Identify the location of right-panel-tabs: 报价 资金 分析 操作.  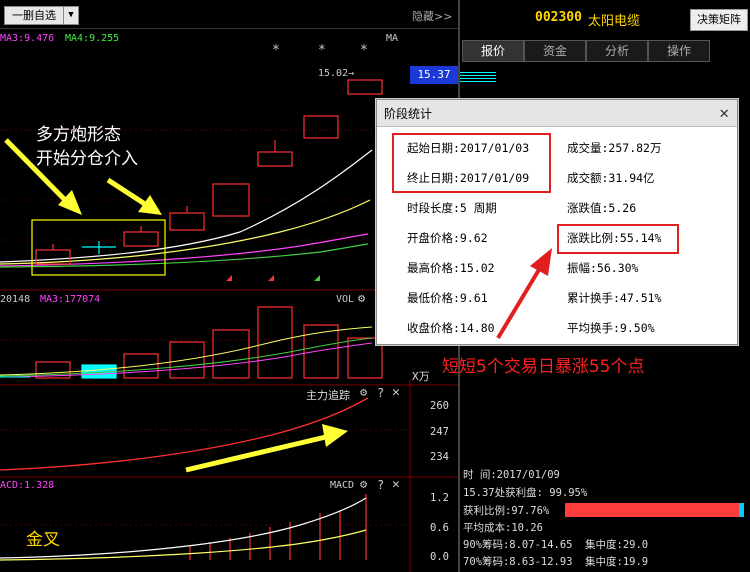
(605, 51).